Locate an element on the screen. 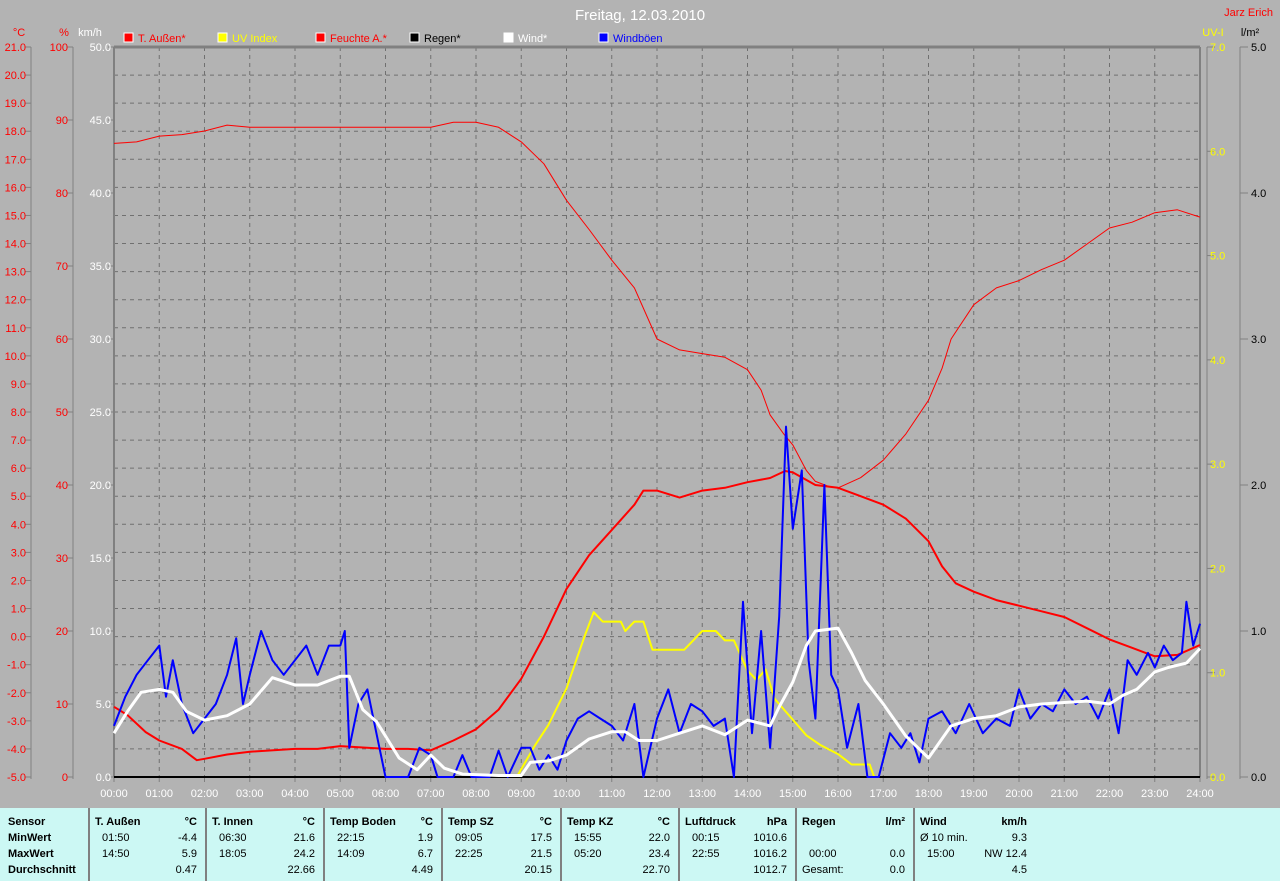  axis-tick-label-rain: 5.0 is located at coordinates (1258, 48).